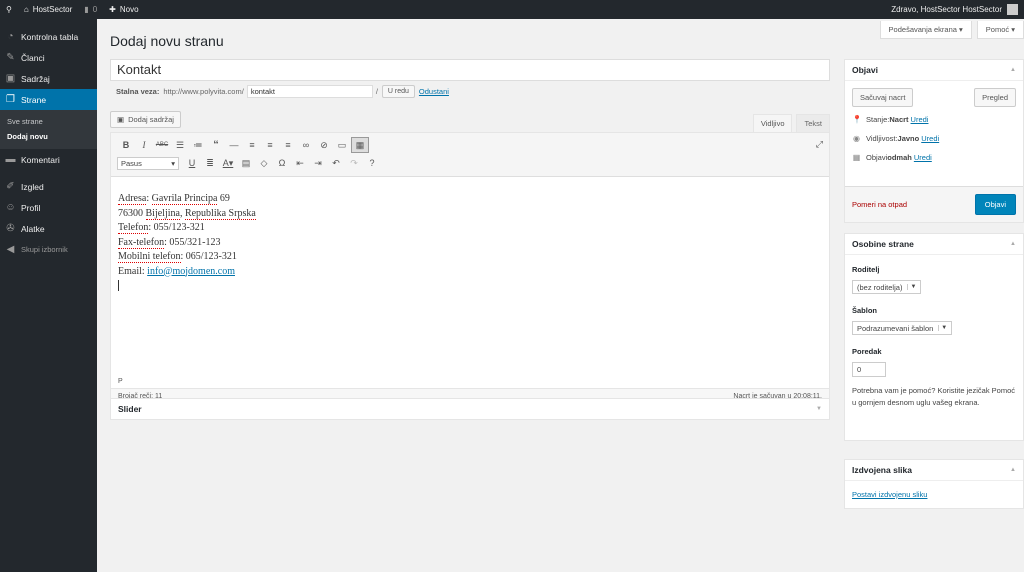 The width and height of the screenshot is (1024, 572). Describe the element at coordinates (48, 249) in the screenshot. I see `collapse-menu-button: ◀ Skupi izbornik` at that location.